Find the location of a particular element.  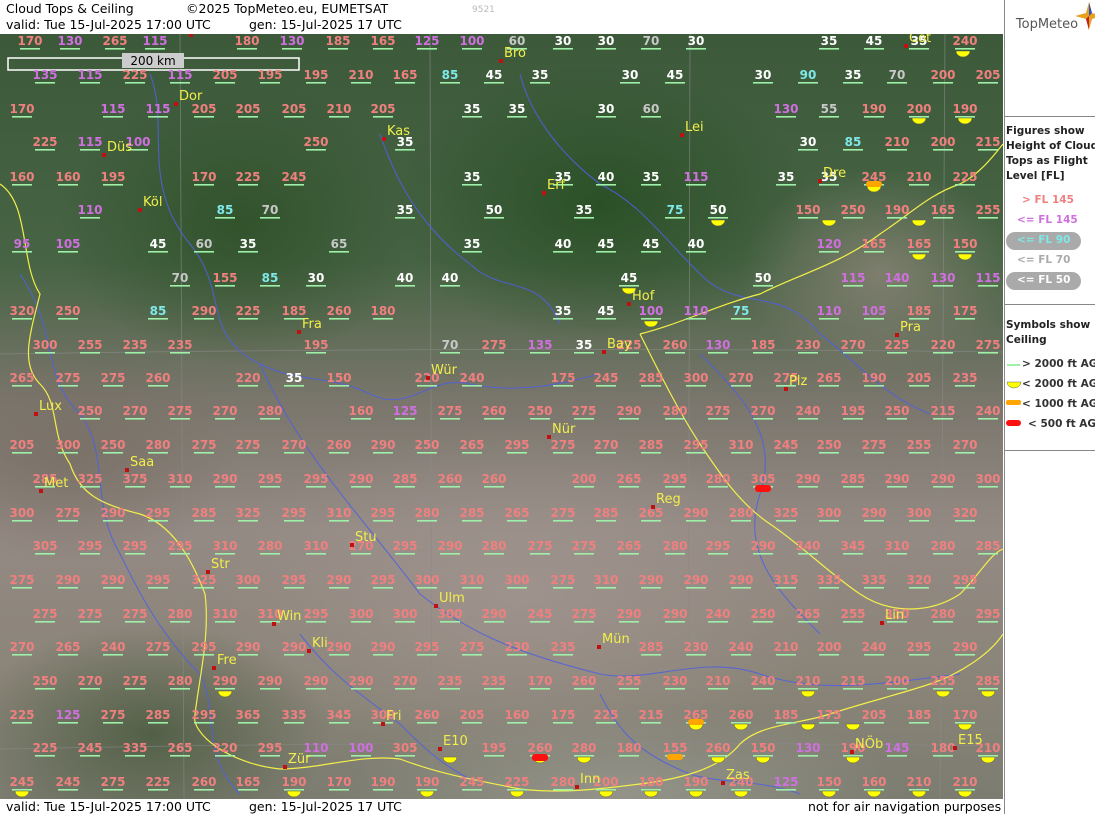

city-label: Kli is located at coordinates (320, 643).